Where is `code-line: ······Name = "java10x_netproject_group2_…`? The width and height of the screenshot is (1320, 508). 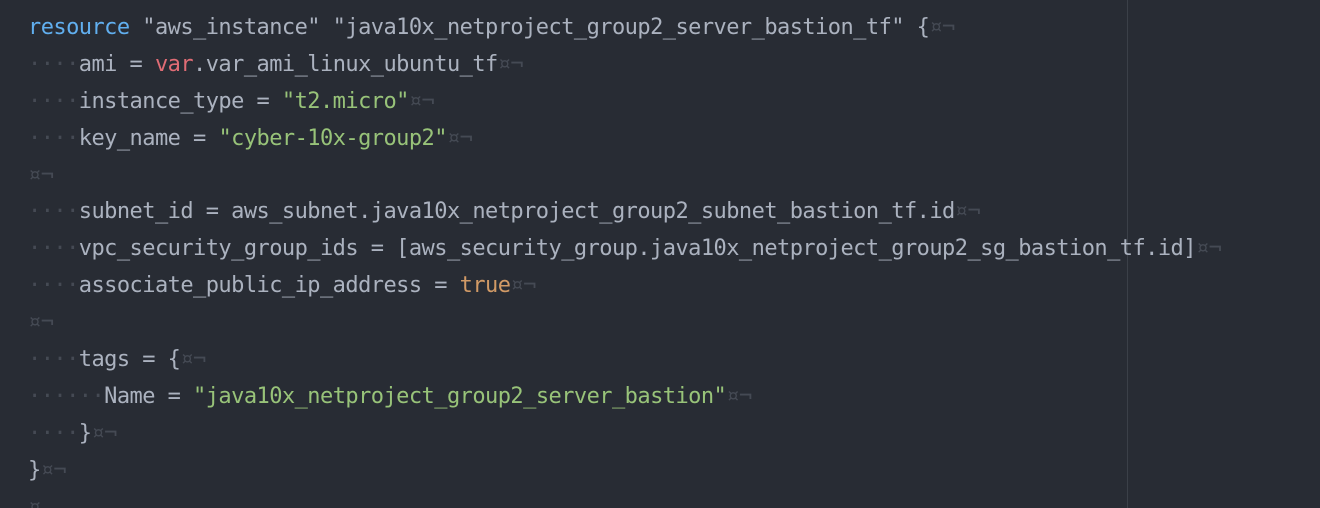 code-line: ······Name = "java10x_netproject_group2_… is located at coordinates (624, 397).